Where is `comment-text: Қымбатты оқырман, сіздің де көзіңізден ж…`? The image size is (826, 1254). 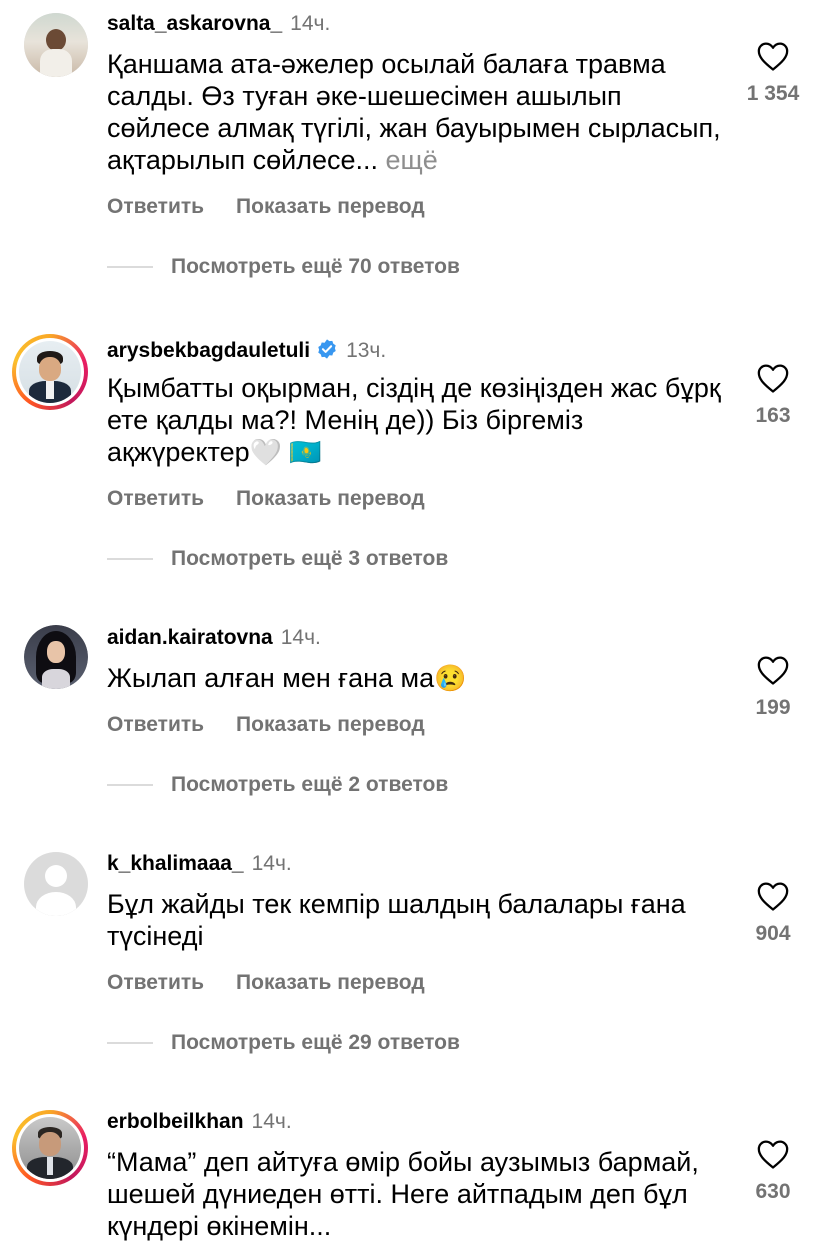 comment-text: Қымбатты оқырман, сіздің де көзіңізден ж… is located at coordinates (417, 420).